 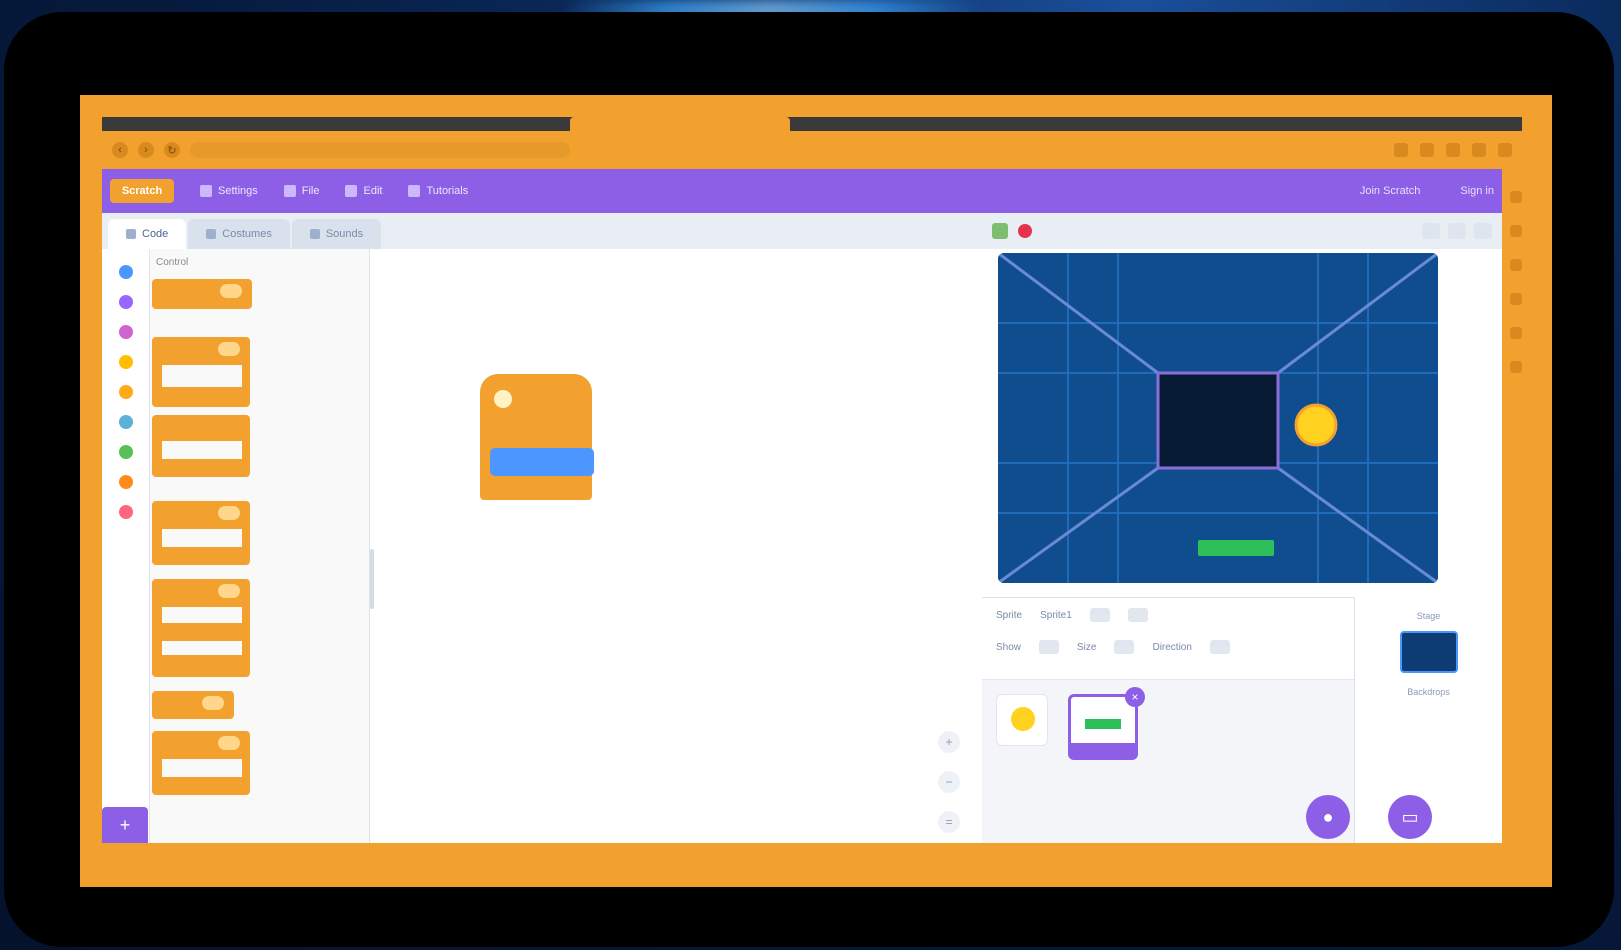 I want to click on menu-settings: Settings, so click(x=229, y=191).